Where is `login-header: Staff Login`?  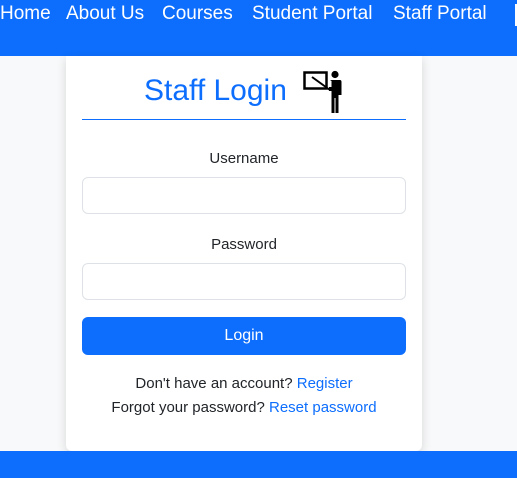 login-header: Staff Login is located at coordinates (244, 94).